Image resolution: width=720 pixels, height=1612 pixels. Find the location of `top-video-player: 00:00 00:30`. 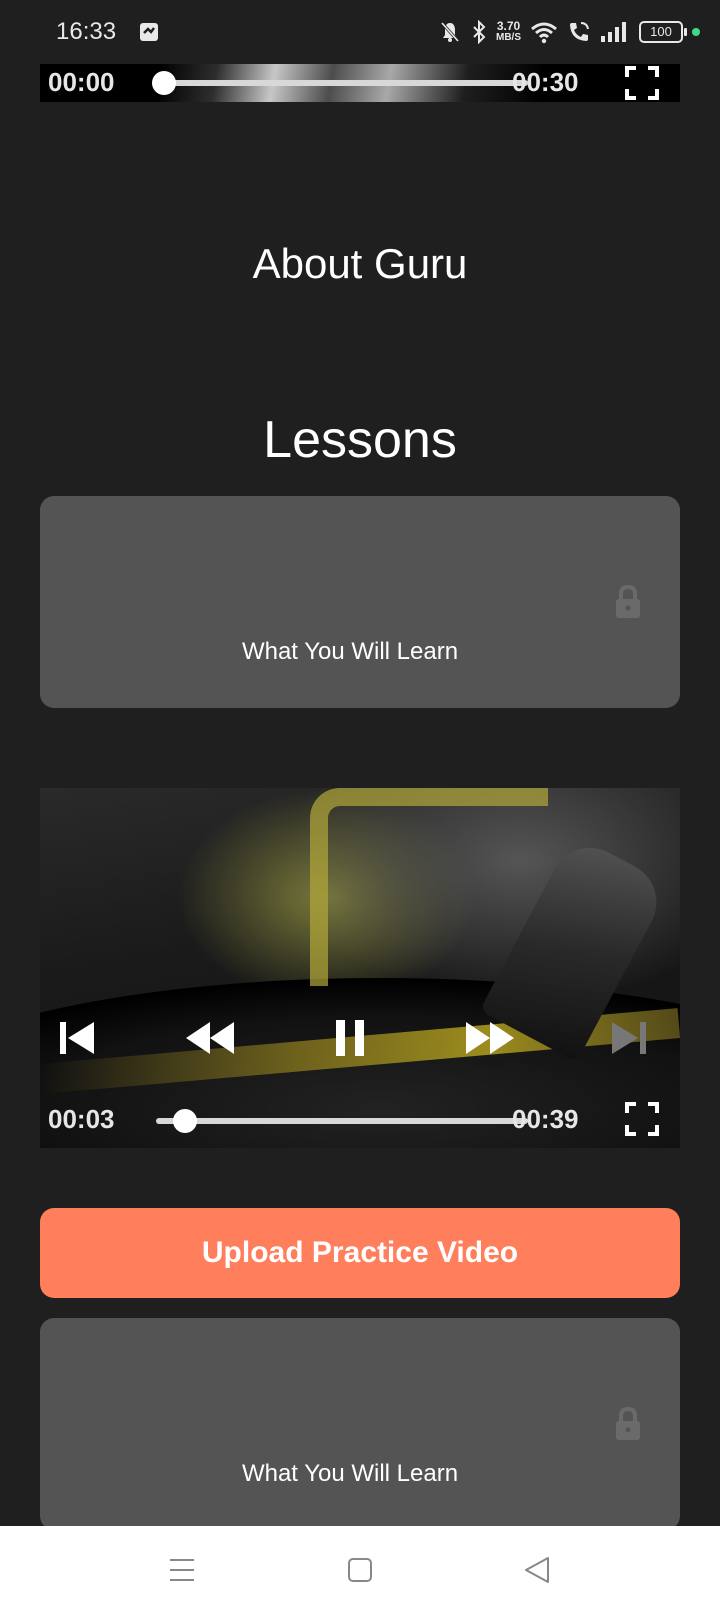

top-video-player: 00:00 00:30 is located at coordinates (360, 83).